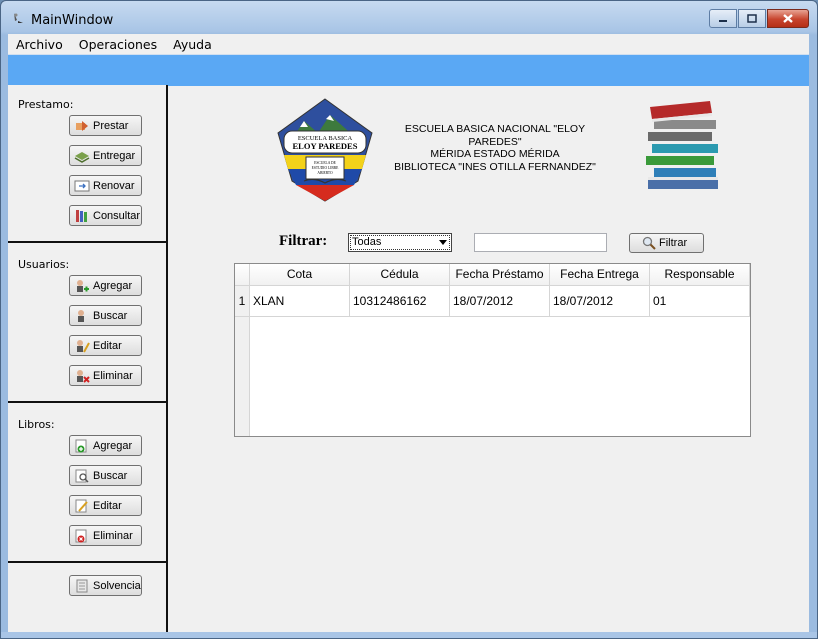 The width and height of the screenshot is (818, 639). What do you see at coordinates (409, 635) in the screenshot?
I see `window-bottom-border` at bounding box center [409, 635].